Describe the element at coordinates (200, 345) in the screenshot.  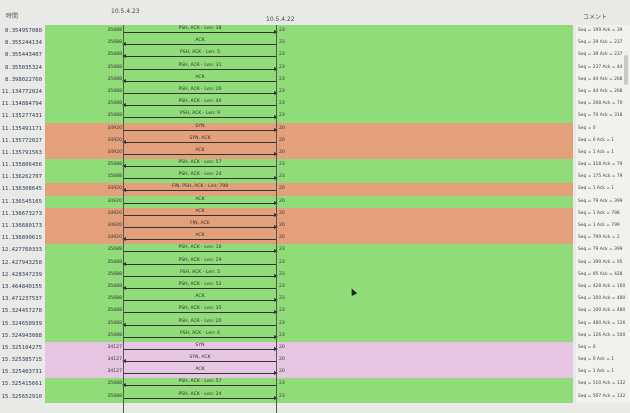
I see `packet-label: SYN` at that location.